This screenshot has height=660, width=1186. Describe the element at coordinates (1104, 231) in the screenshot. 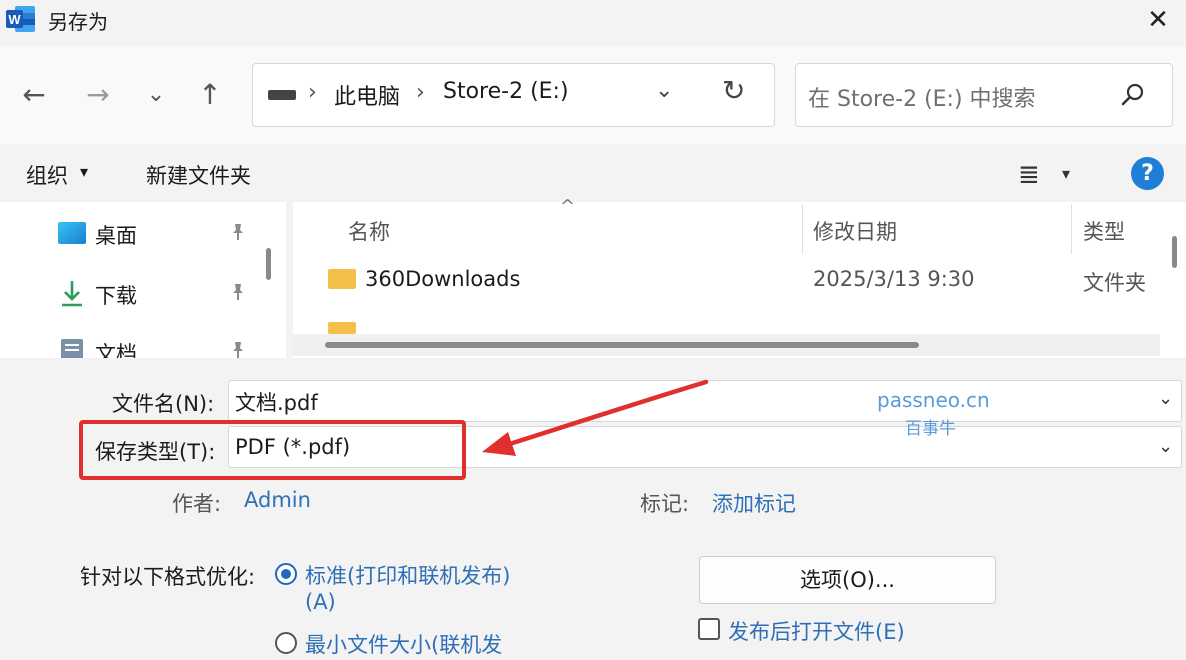

I see `column-header-type: 类型` at that location.